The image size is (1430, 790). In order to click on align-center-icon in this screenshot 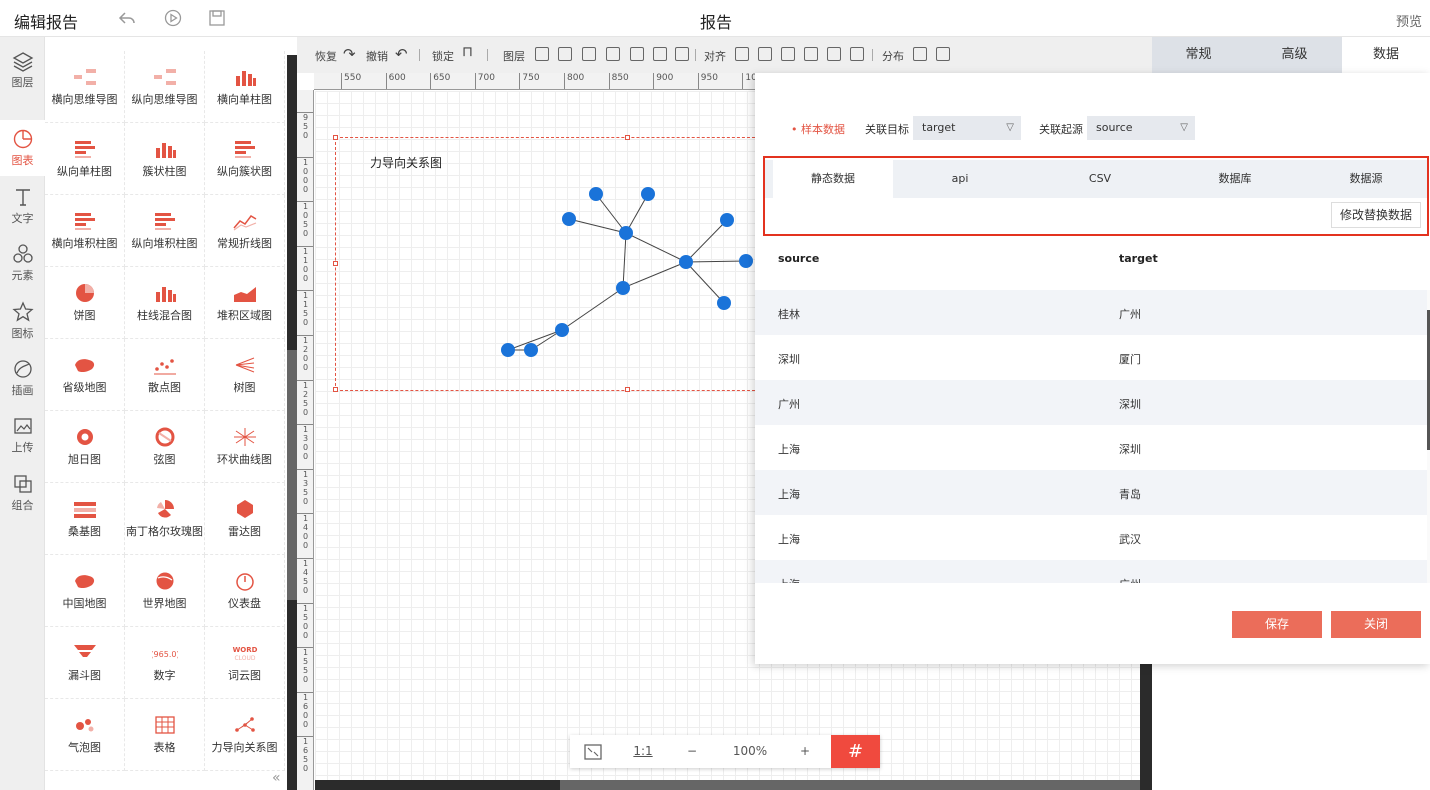, I will do `click(765, 54)`.